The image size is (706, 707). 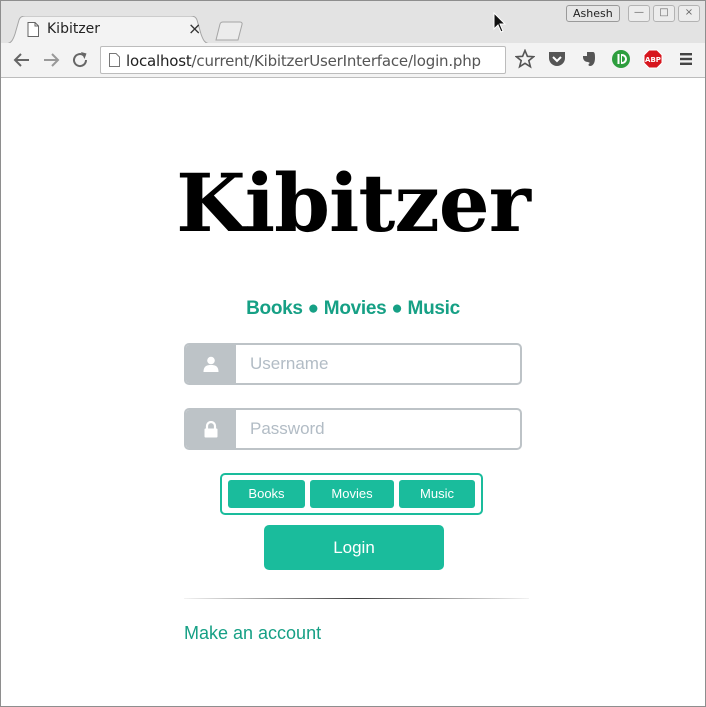 What do you see at coordinates (74, 29) in the screenshot?
I see `tab-title: Kibitzer` at bounding box center [74, 29].